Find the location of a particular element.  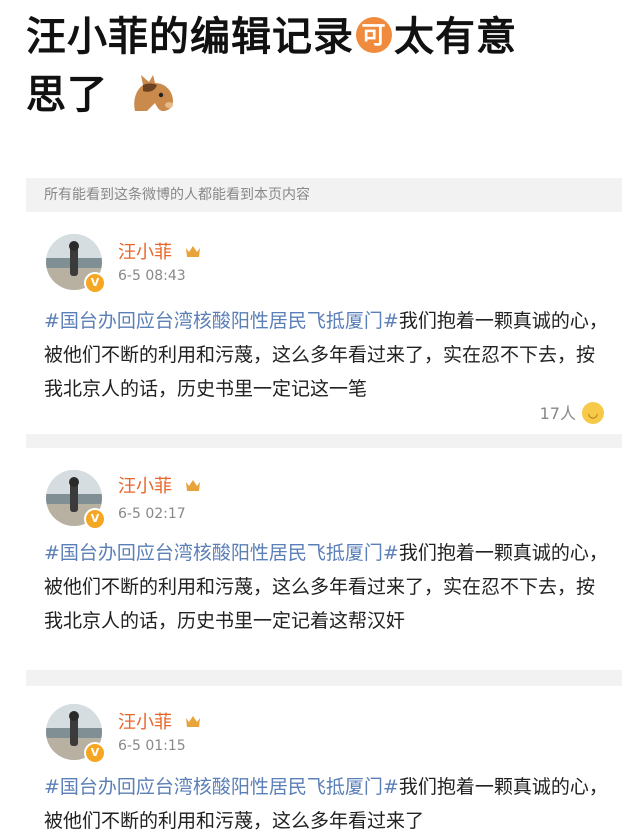

headline-text-2: 太有意 is located at coordinates (455, 37).